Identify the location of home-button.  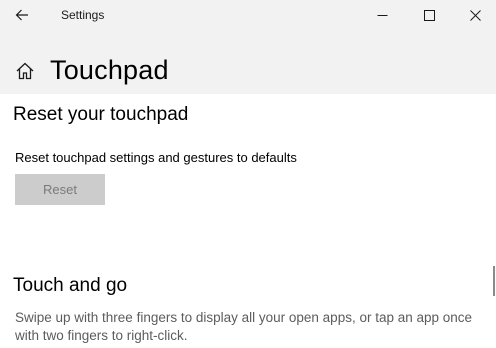
(25, 71).